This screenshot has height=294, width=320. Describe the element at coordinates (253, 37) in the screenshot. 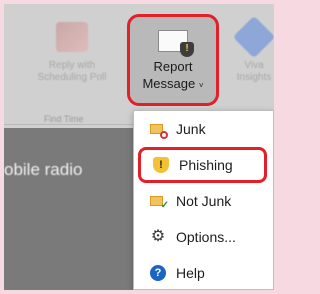

I see `viva-insights-icon` at that location.